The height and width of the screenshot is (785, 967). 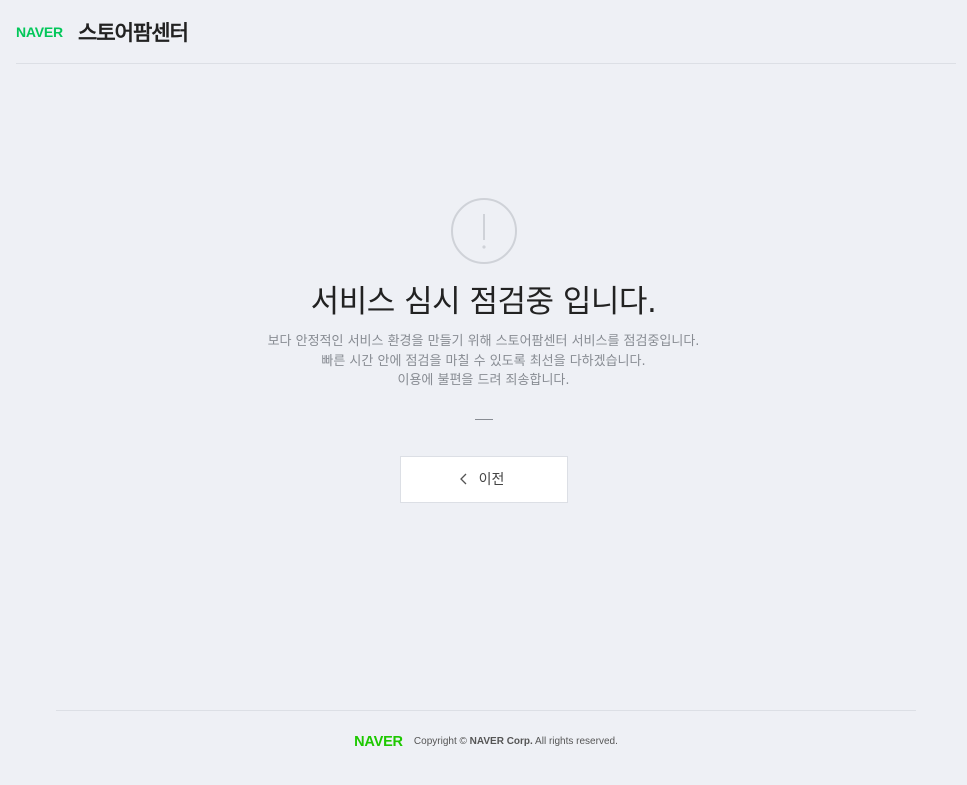 What do you see at coordinates (378, 742) in the screenshot?
I see `footer-naver-logo: NAVER` at bounding box center [378, 742].